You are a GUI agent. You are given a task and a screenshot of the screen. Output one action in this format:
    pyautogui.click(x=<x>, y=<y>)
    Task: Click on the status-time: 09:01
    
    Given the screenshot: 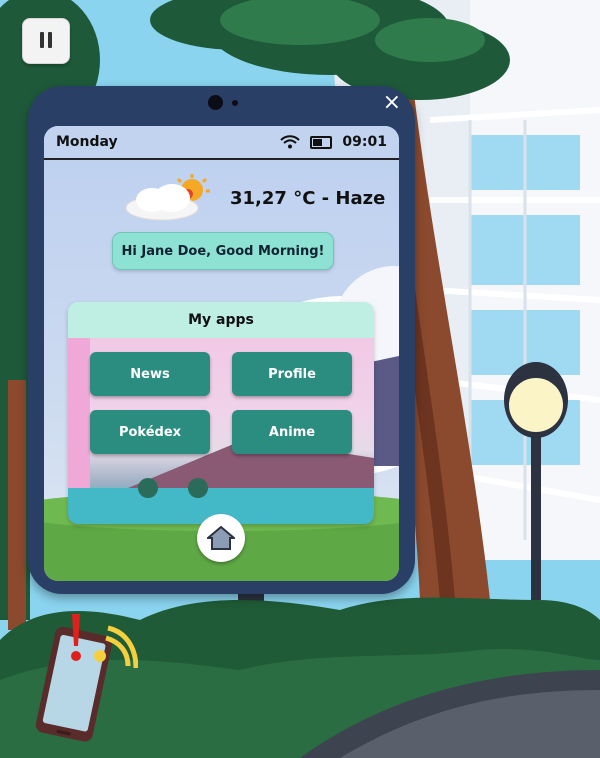 What is the action you would take?
    pyautogui.click(x=364, y=142)
    